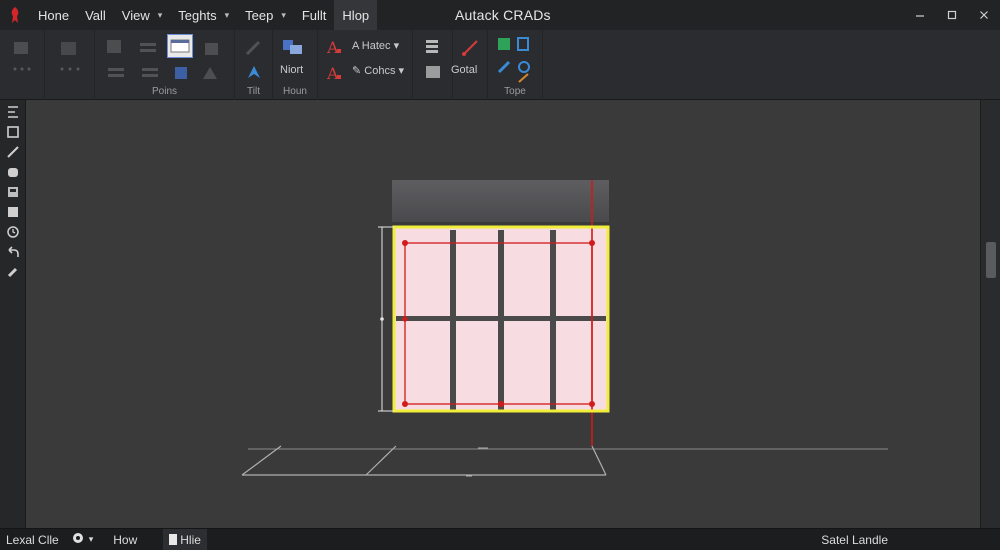  Describe the element at coordinates (13, 232) in the screenshot. I see `clock-tool-icon` at that location.